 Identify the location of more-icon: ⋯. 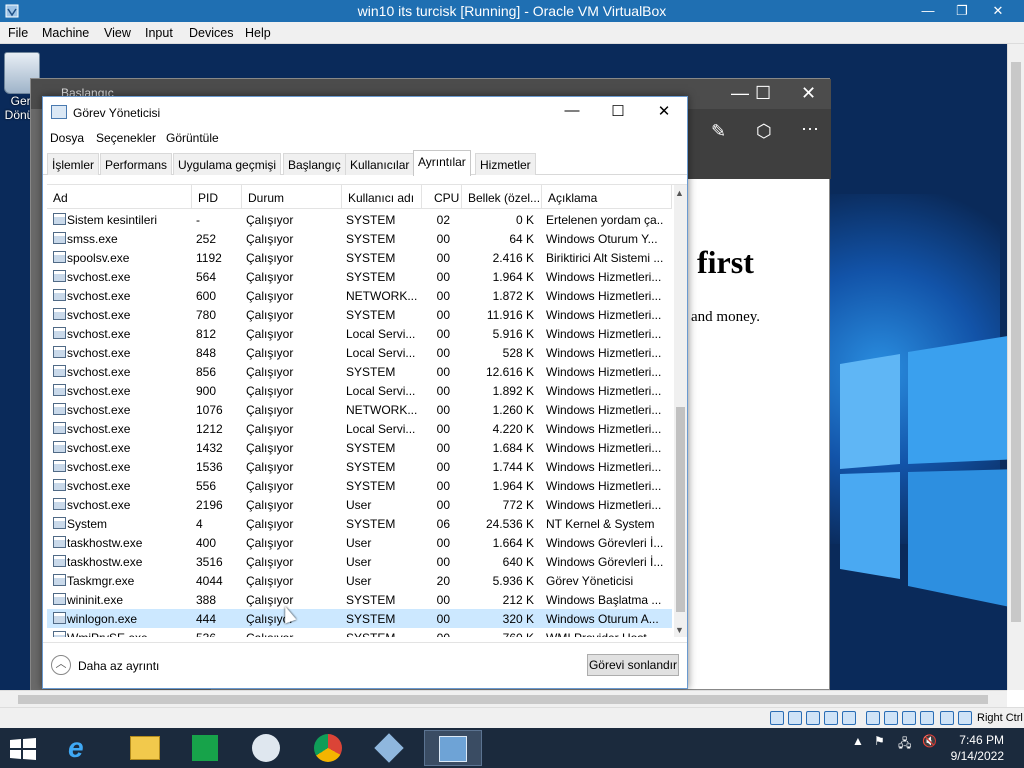
(810, 129).